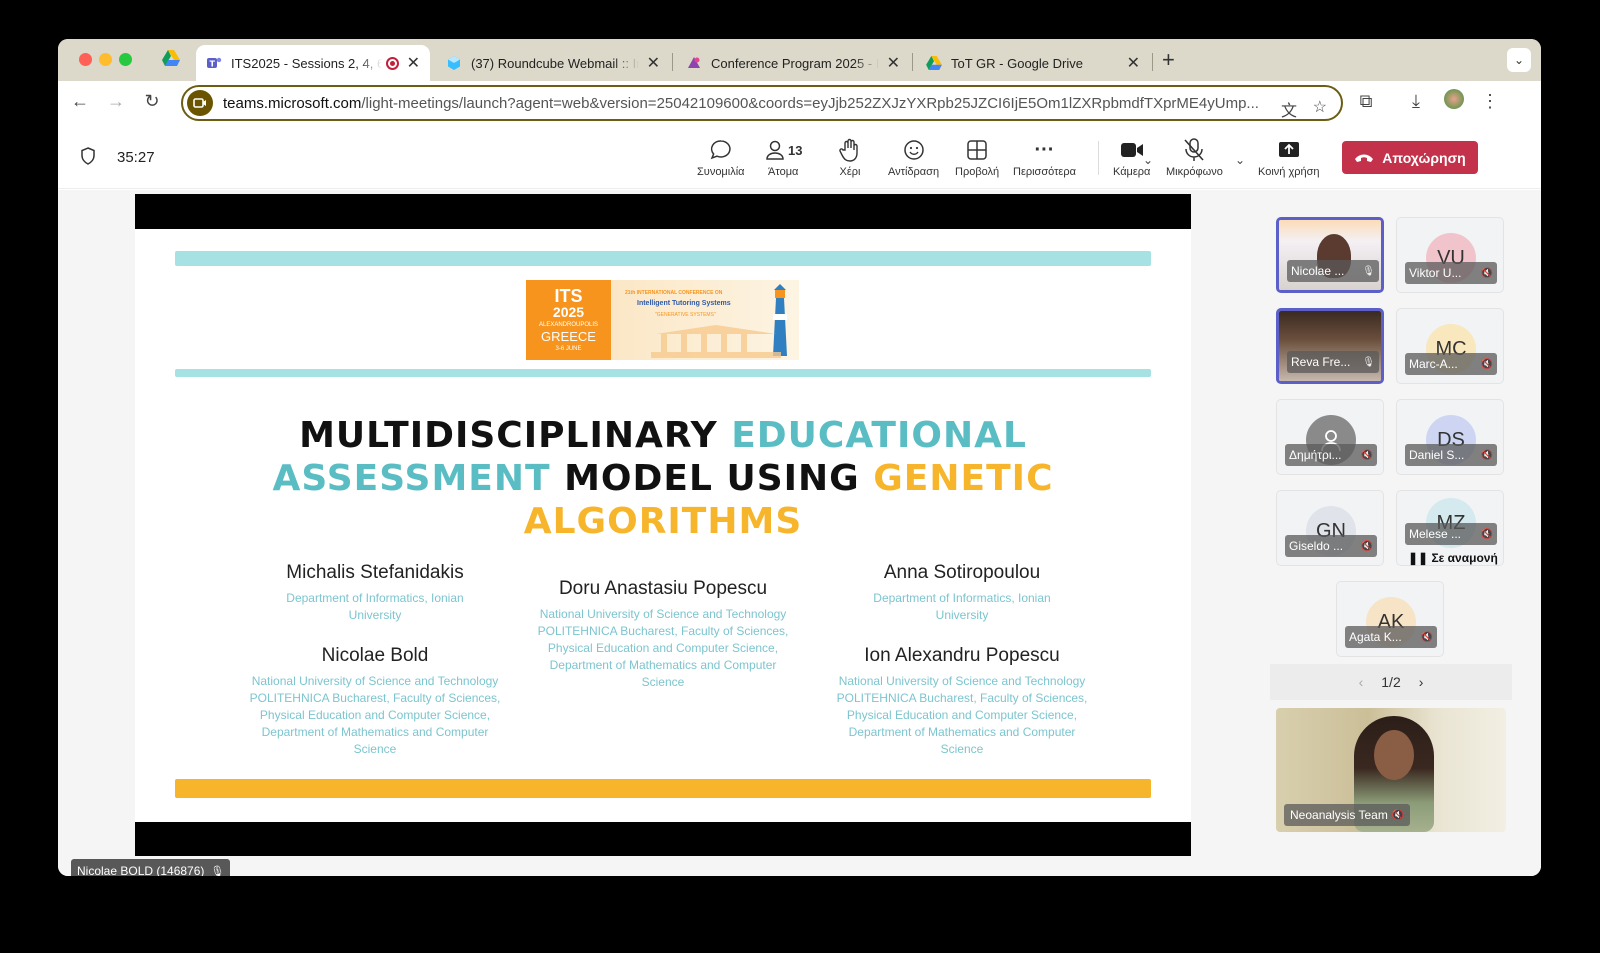  What do you see at coordinates (685, 315) in the screenshot?
I see `banner-theme: "GENERATIVE SYSTEMS"` at bounding box center [685, 315].